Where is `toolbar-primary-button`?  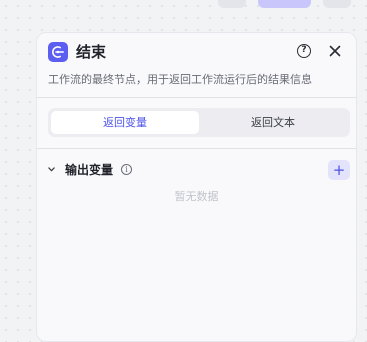
toolbar-primary-button is located at coordinates (284, 4).